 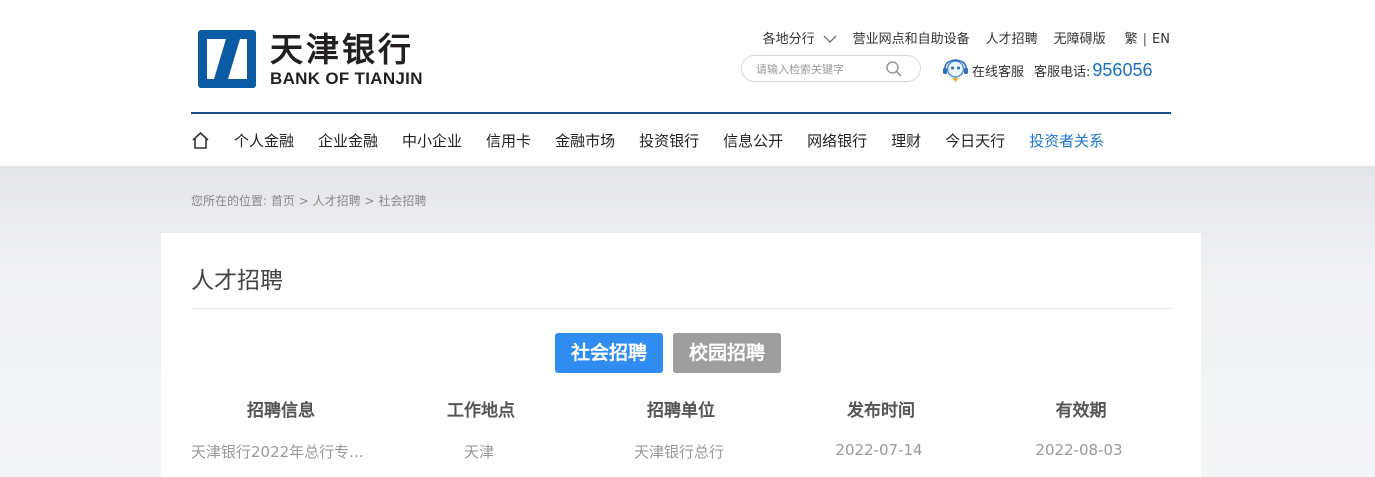 What do you see at coordinates (681, 113) in the screenshot?
I see `header-divider` at bounding box center [681, 113].